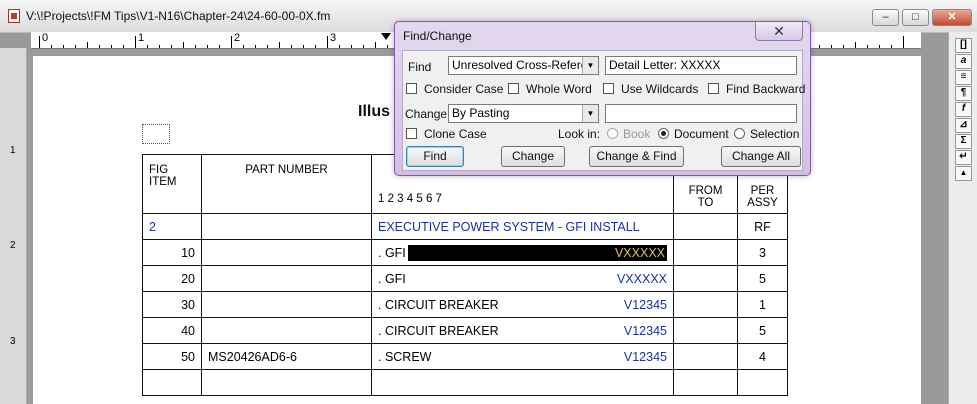 Image resolution: width=977 pixels, height=404 pixels. I want to click on change-all-button: Change All, so click(761, 156).